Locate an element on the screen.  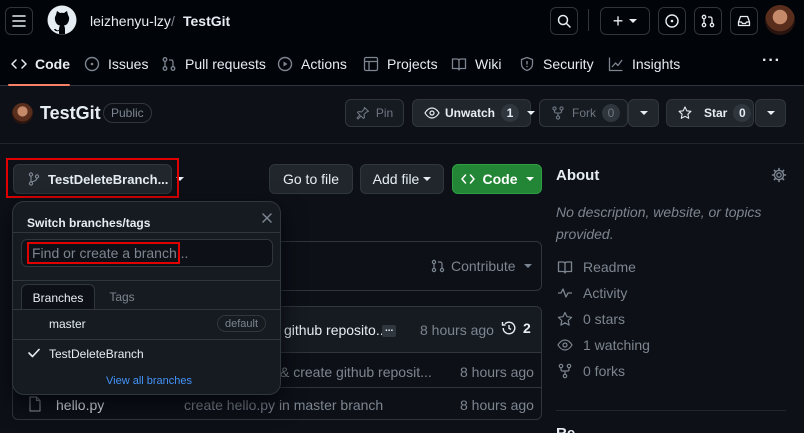
about-forks: 0 forks is located at coordinates (591, 371).